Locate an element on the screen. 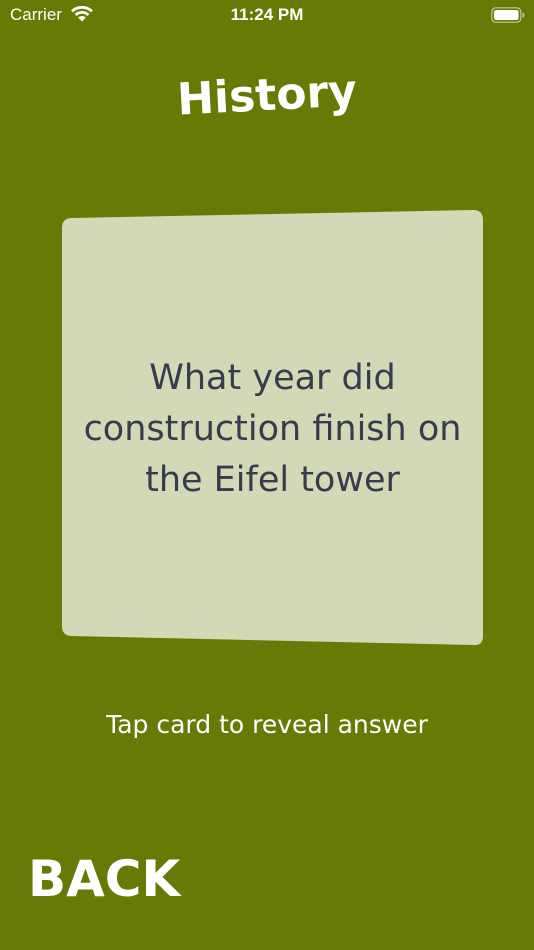  back-button: BACK is located at coordinates (104, 879).